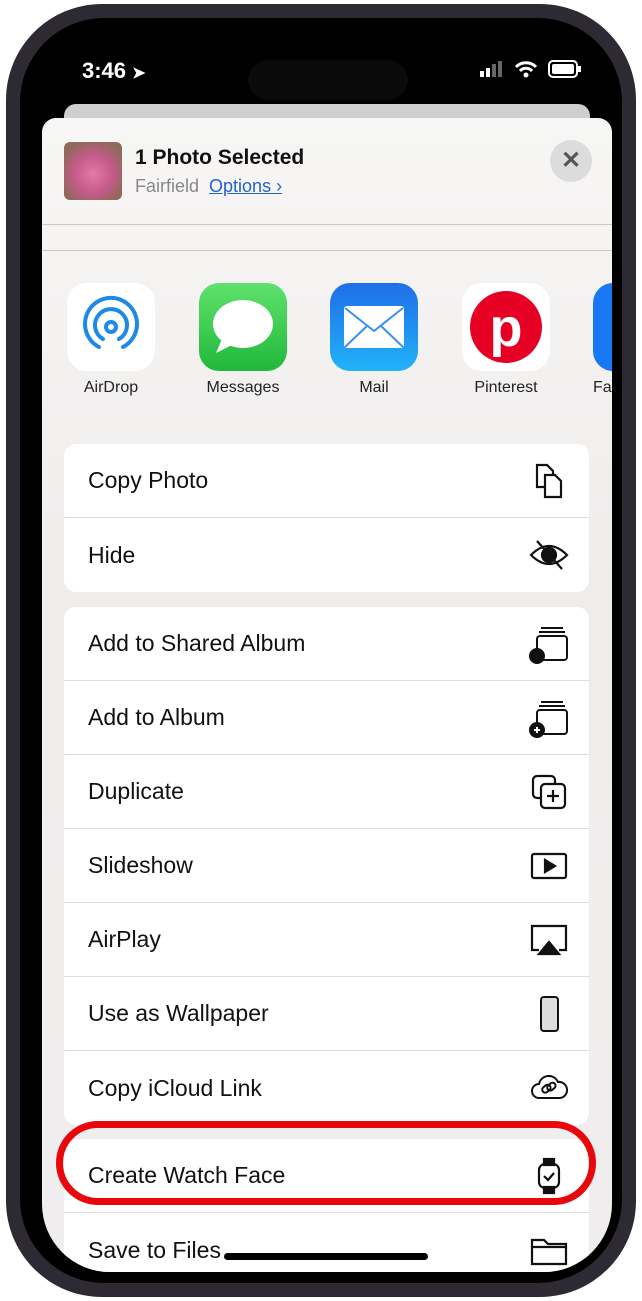 This screenshot has width=642, height=1301. I want to click on close-icon: ✕, so click(571, 160).